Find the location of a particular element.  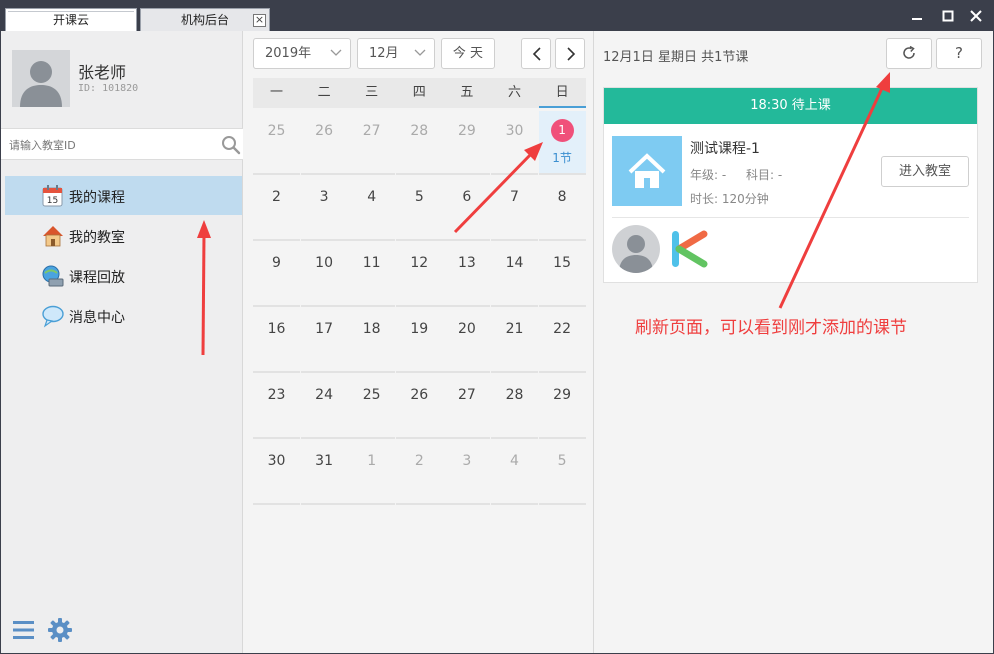

calendar-day-cell: 11 is located at coordinates (372, 275).